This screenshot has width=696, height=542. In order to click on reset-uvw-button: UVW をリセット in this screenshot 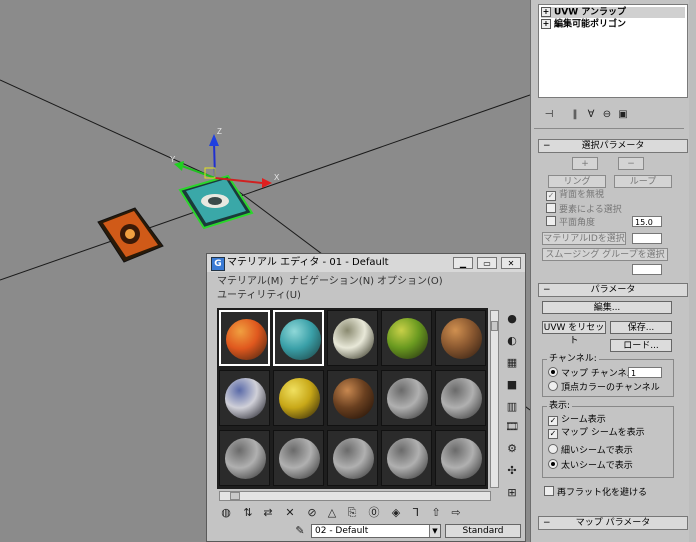, I will do `click(574, 333)`.